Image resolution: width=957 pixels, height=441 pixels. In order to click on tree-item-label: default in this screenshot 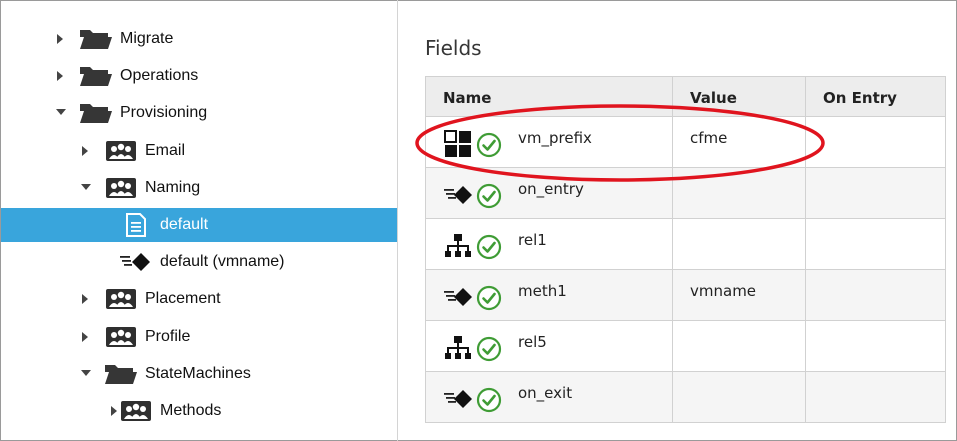, I will do `click(184, 224)`.